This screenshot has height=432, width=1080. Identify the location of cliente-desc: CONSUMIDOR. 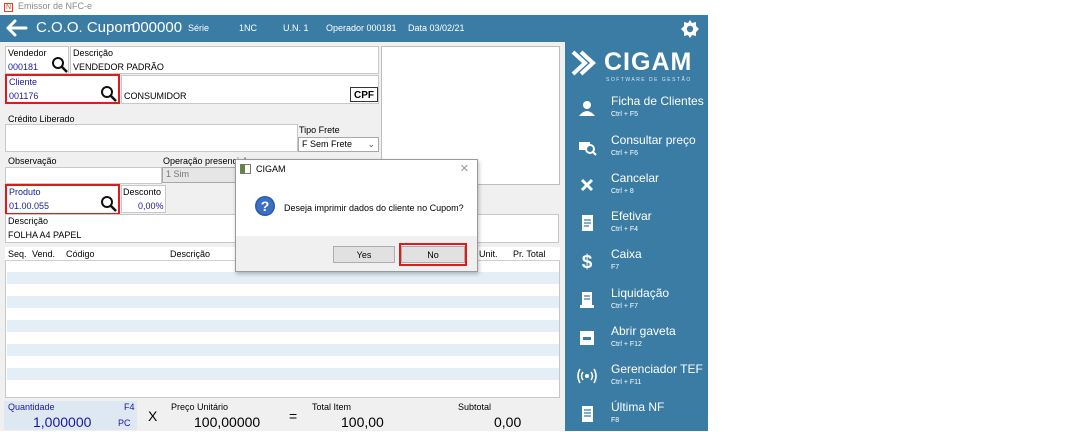
(155, 96).